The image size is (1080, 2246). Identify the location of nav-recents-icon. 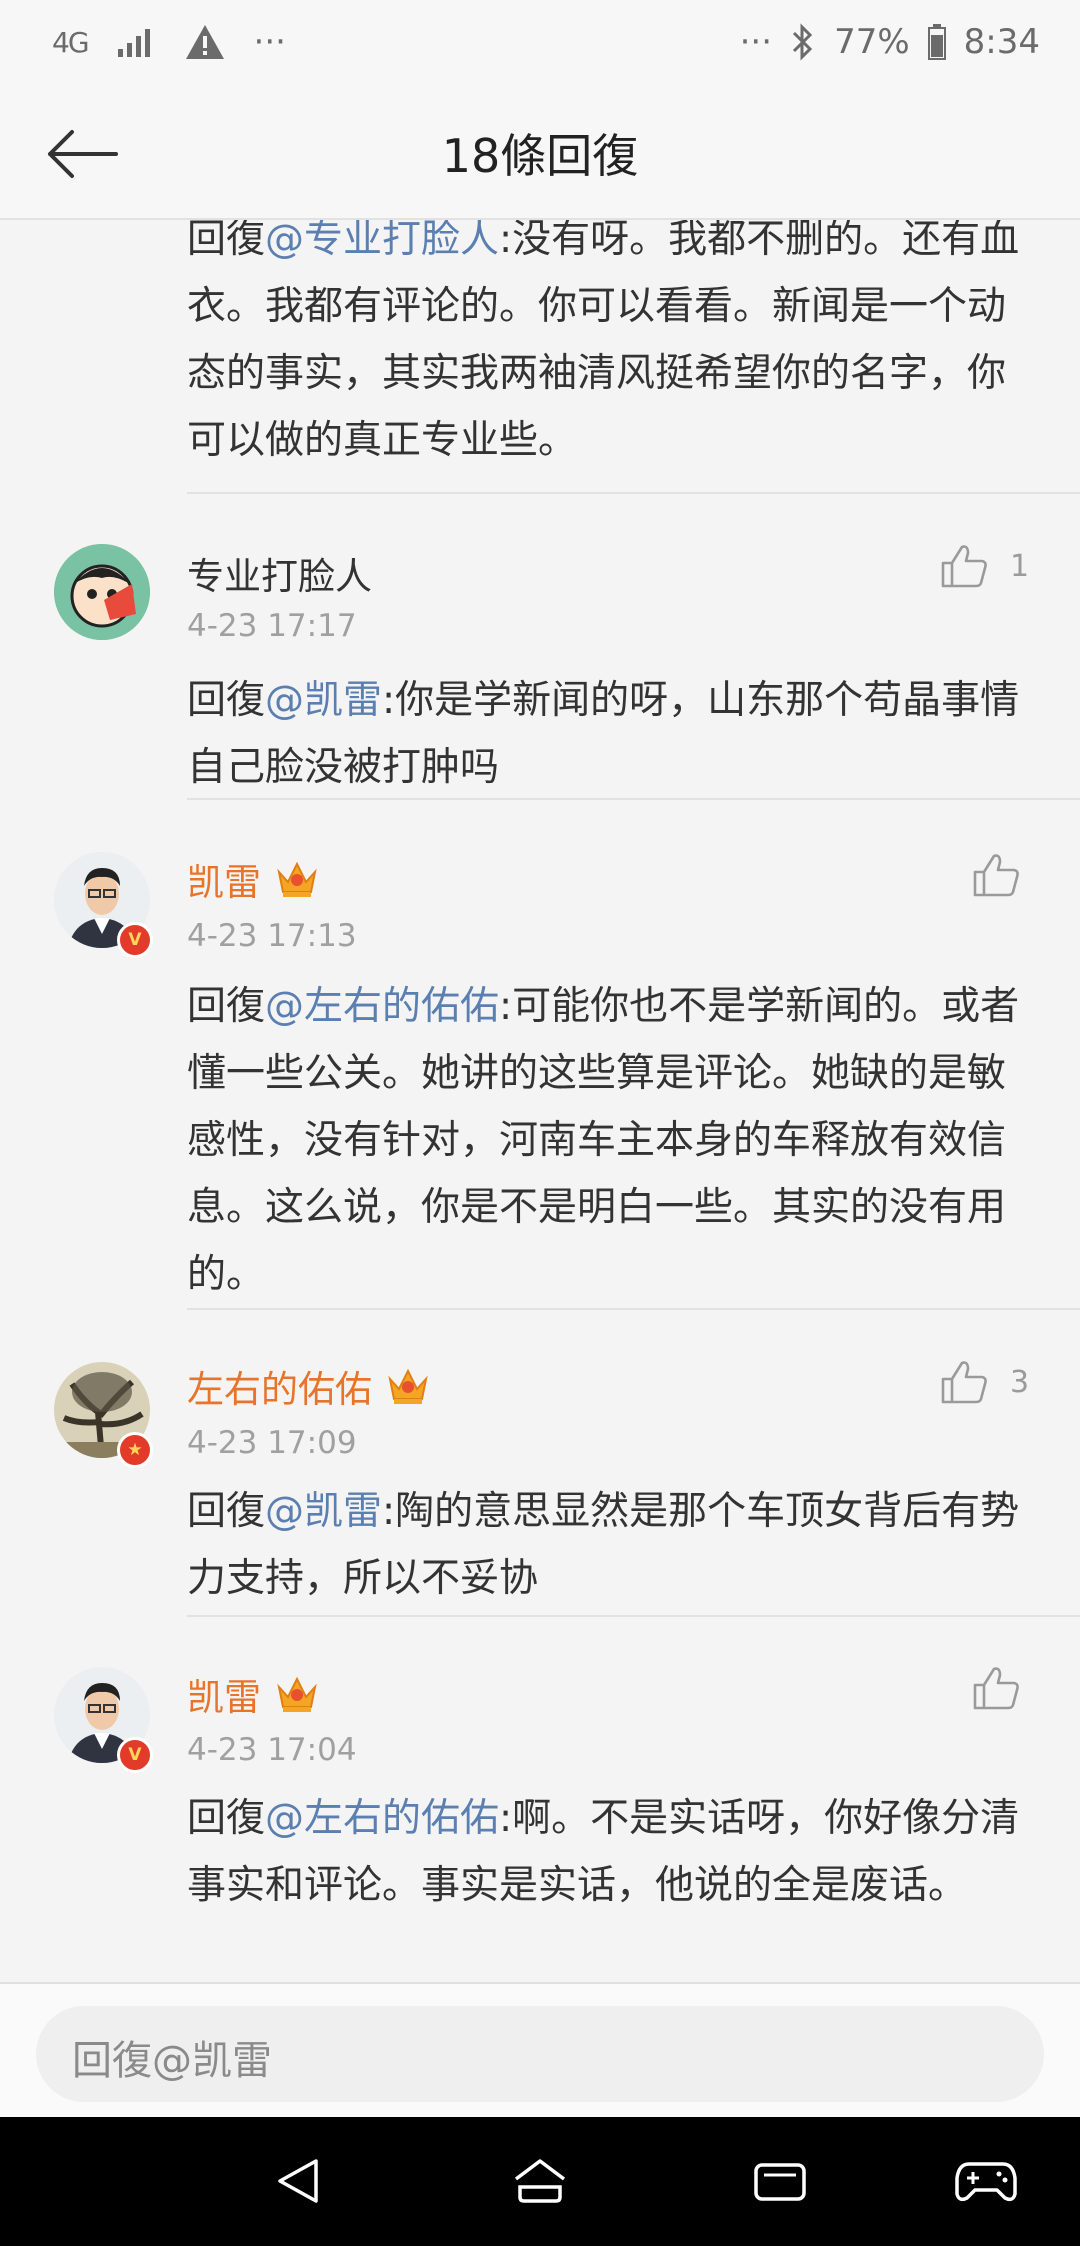
(780, 2182).